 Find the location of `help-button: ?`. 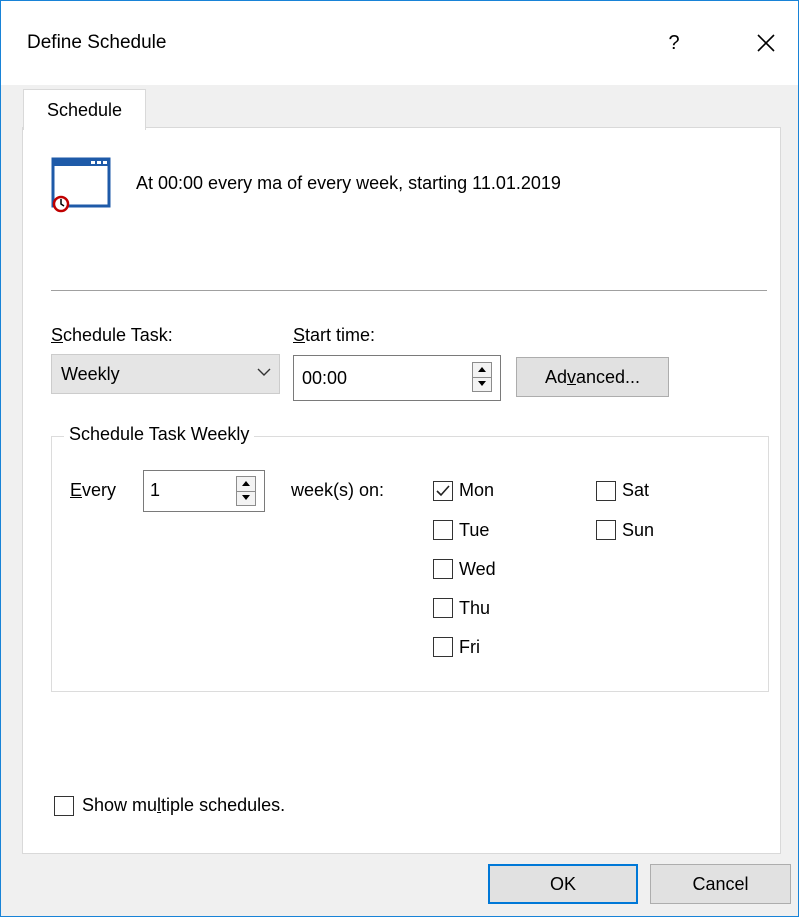

help-button: ? is located at coordinates (674, 43).